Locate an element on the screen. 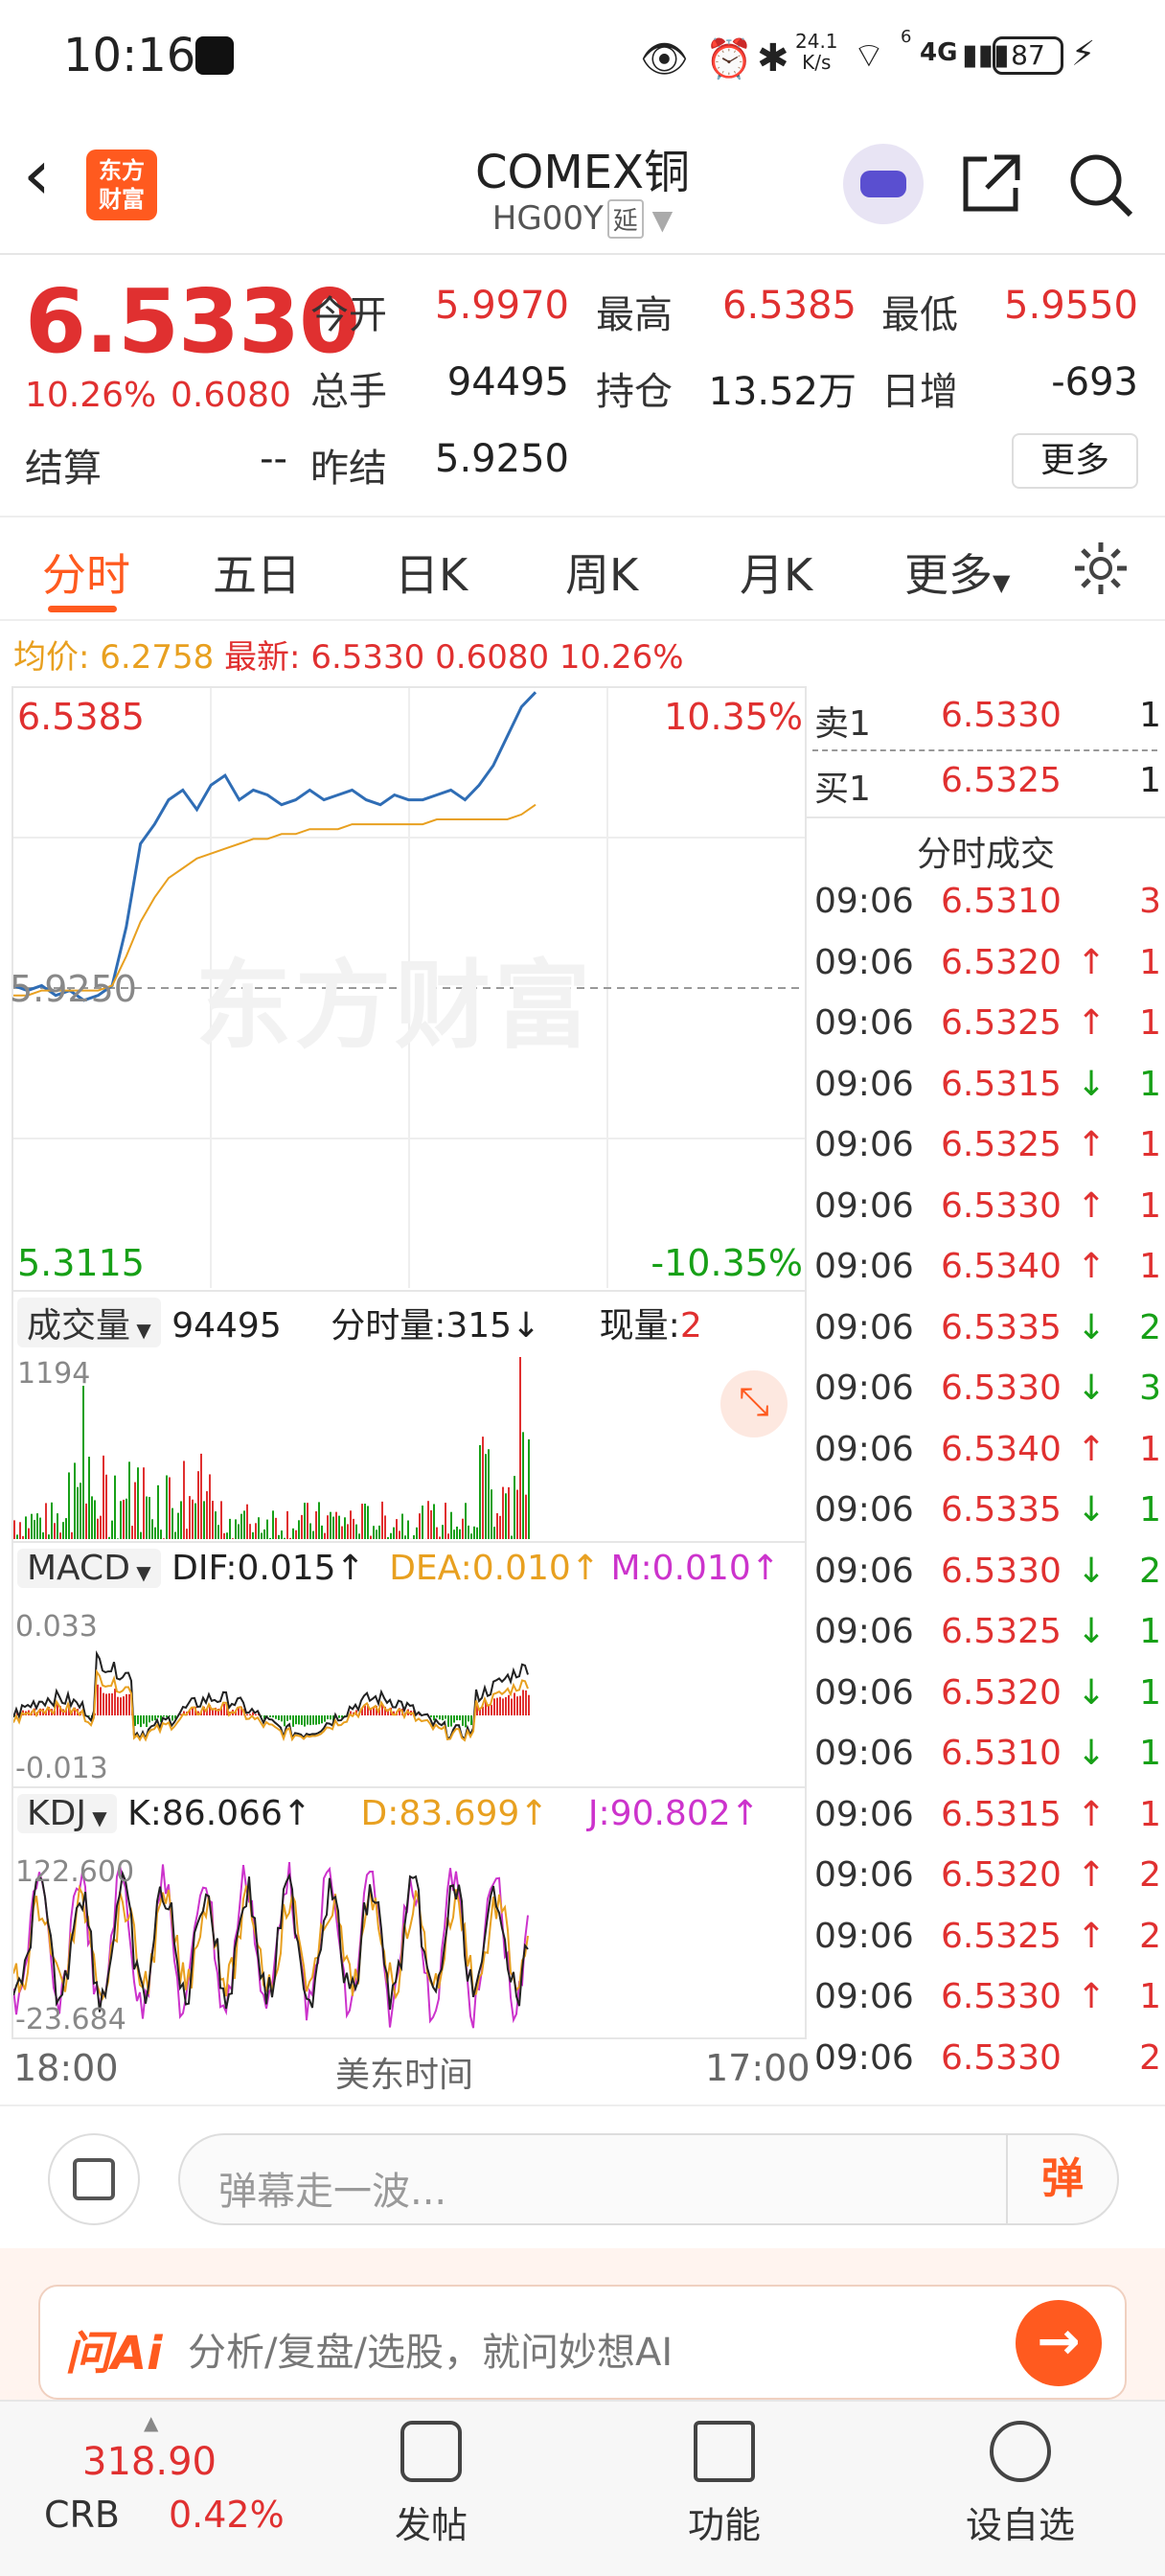  search-icon is located at coordinates (1101, 185).